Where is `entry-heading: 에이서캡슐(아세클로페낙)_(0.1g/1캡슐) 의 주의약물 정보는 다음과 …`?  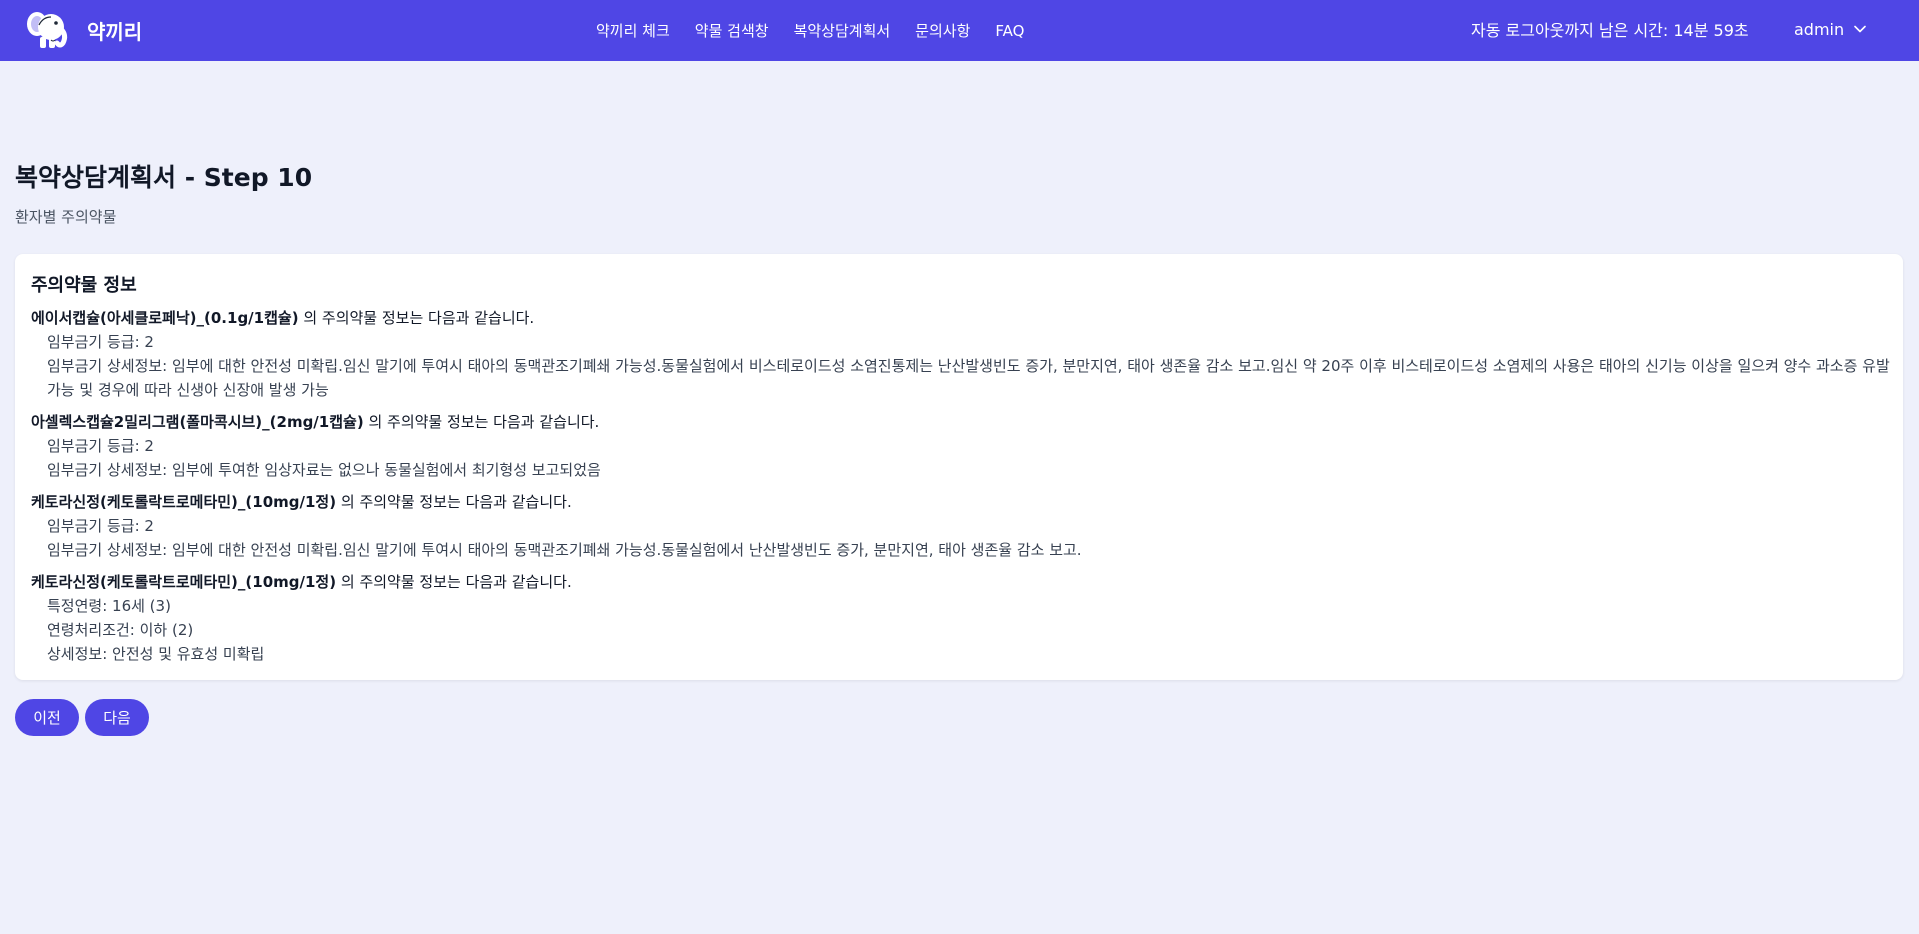 entry-heading: 에이서캡슐(아세클로페낙)_(0.1g/1캡슐) 의 주의약물 정보는 다음과 … is located at coordinates (962, 318).